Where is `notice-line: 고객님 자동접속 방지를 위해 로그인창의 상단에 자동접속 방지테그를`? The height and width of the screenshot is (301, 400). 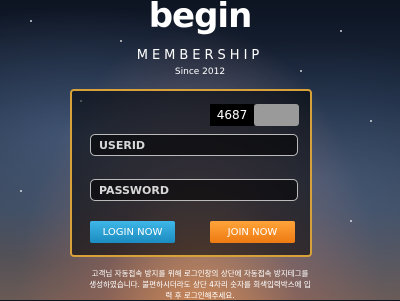 notice-line: 고객님 자동접속 방지를 위해 로그인창의 상단에 자동접속 방지테그를 is located at coordinates (200, 273).